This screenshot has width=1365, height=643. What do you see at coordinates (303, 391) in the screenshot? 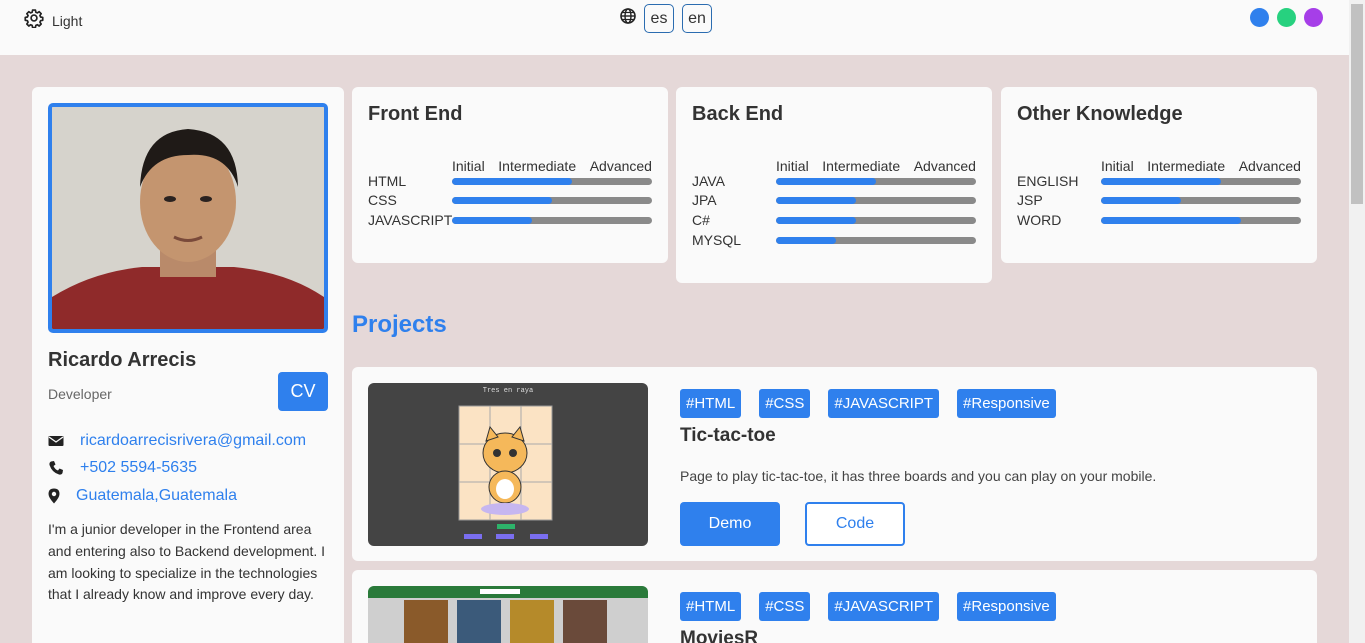
I see `cv-button: CV` at bounding box center [303, 391].